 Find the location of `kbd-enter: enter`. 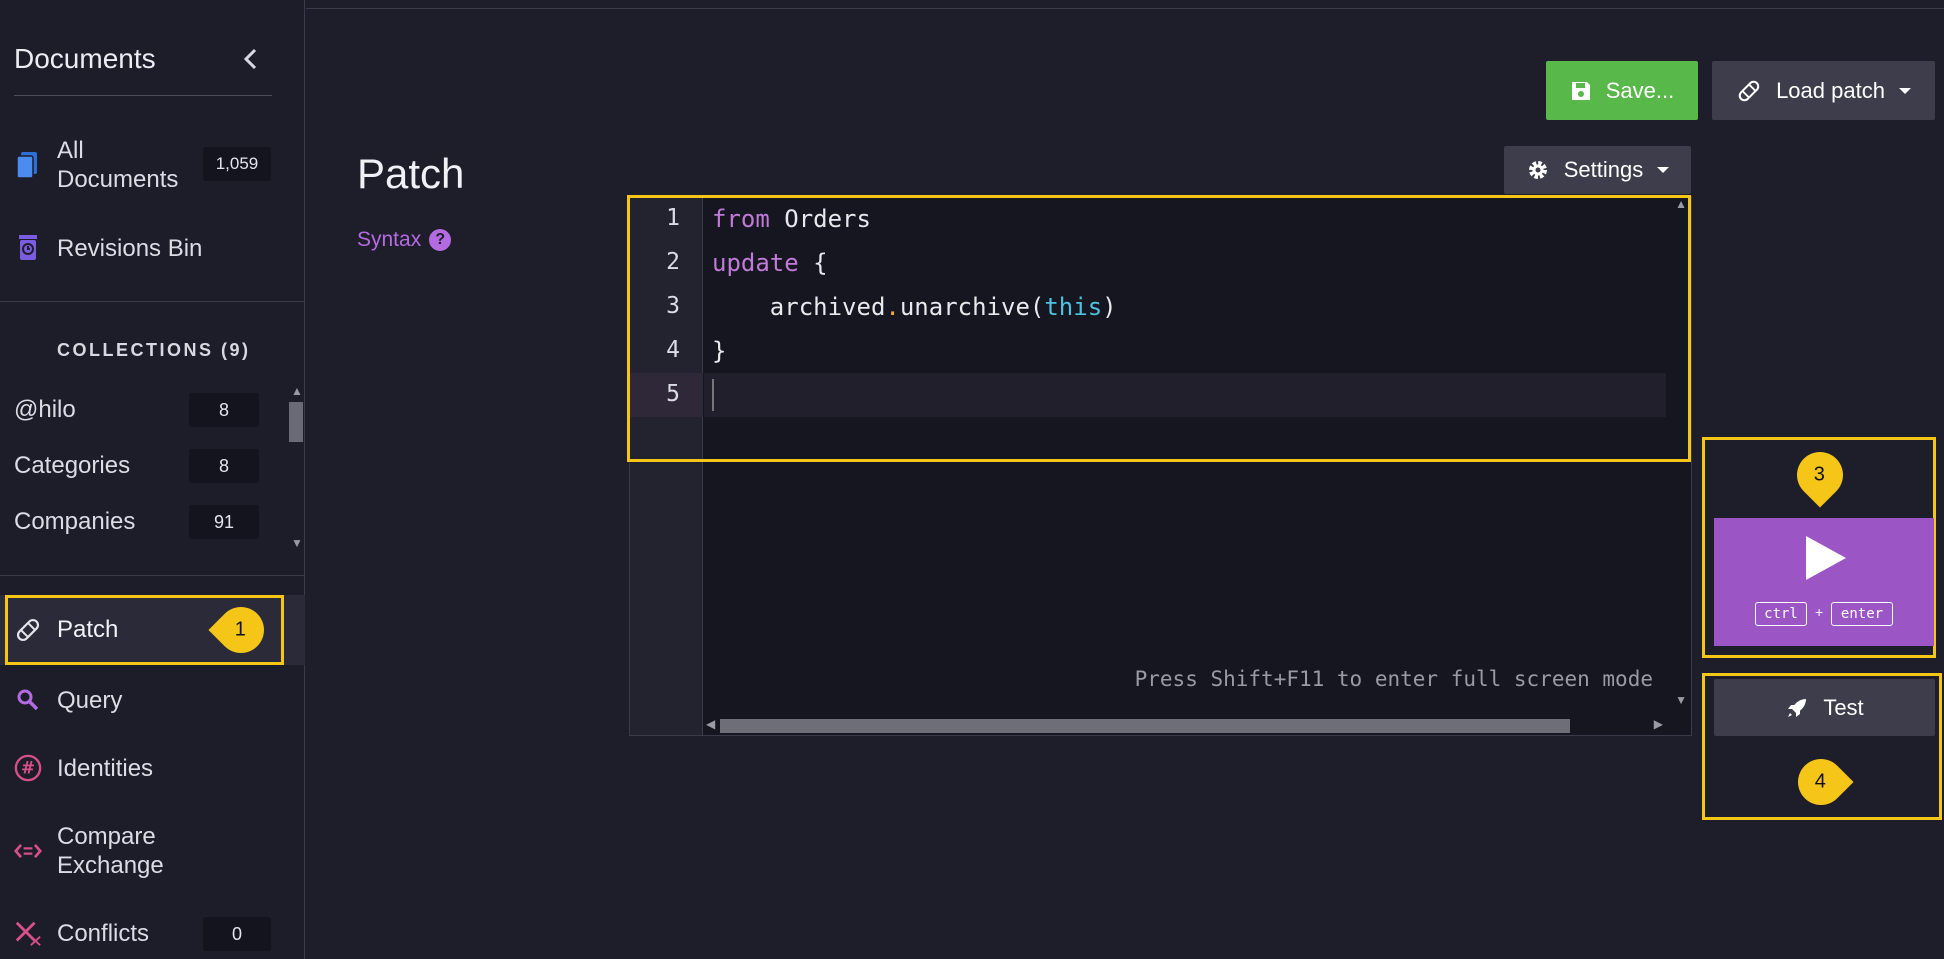

kbd-enter: enter is located at coordinates (1862, 614).